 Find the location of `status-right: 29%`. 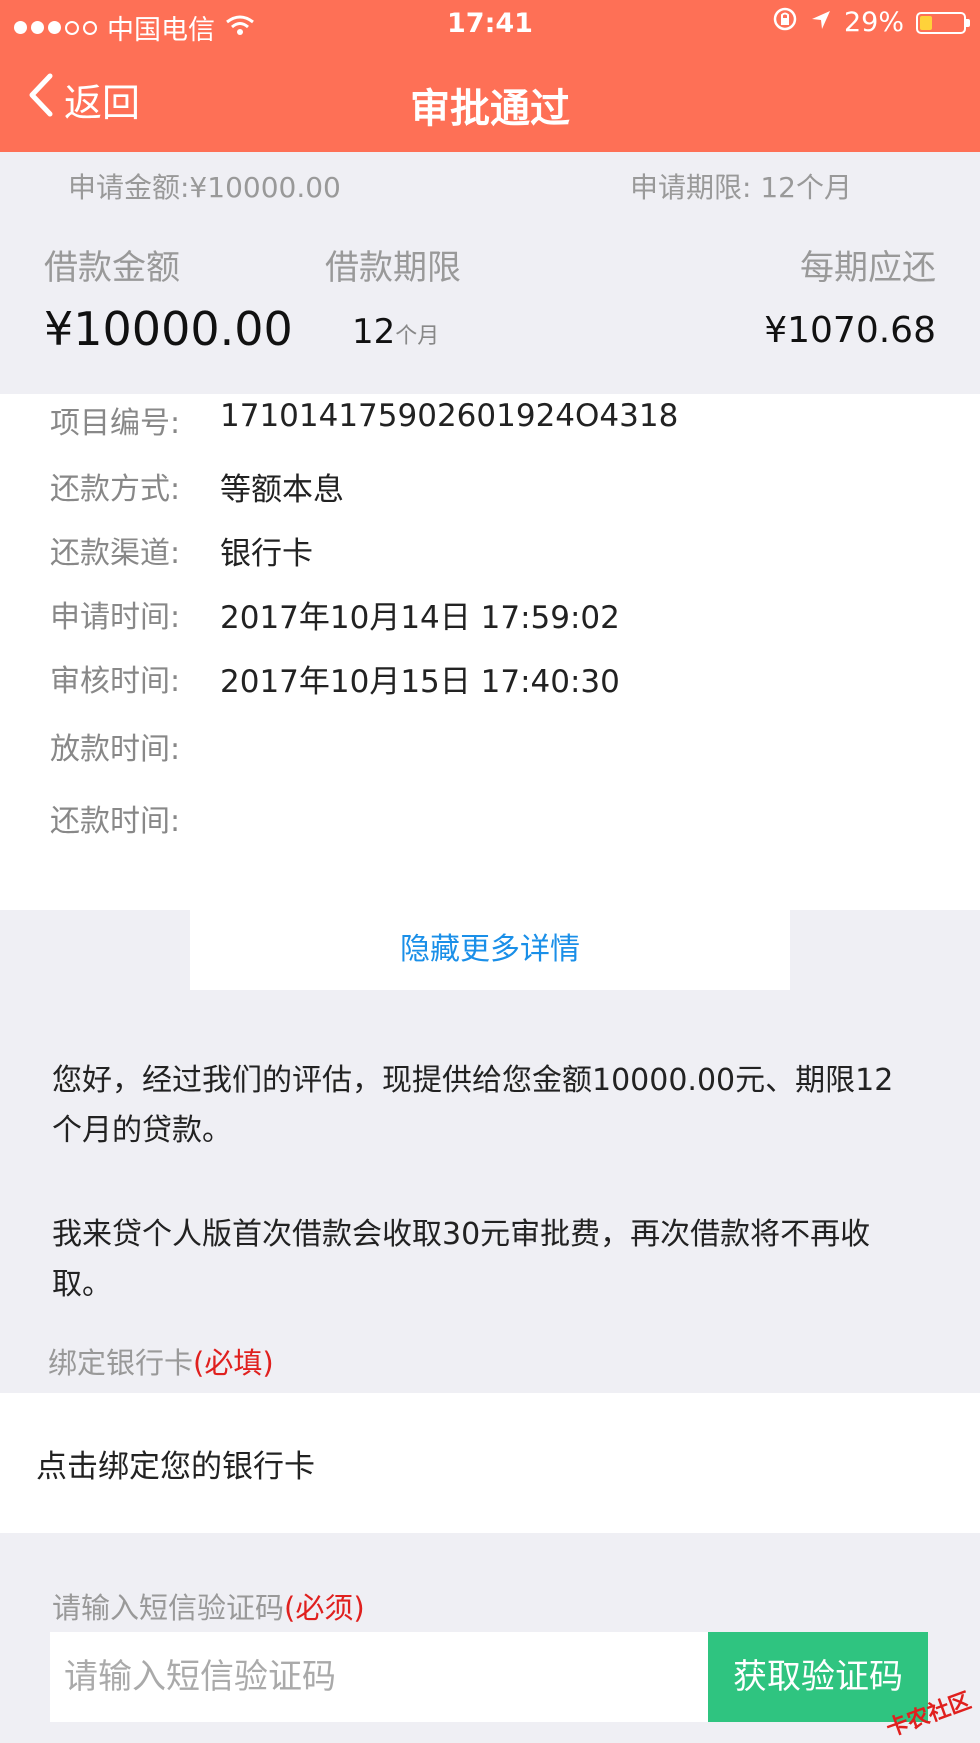

status-right: 29% is located at coordinates (871, 22).